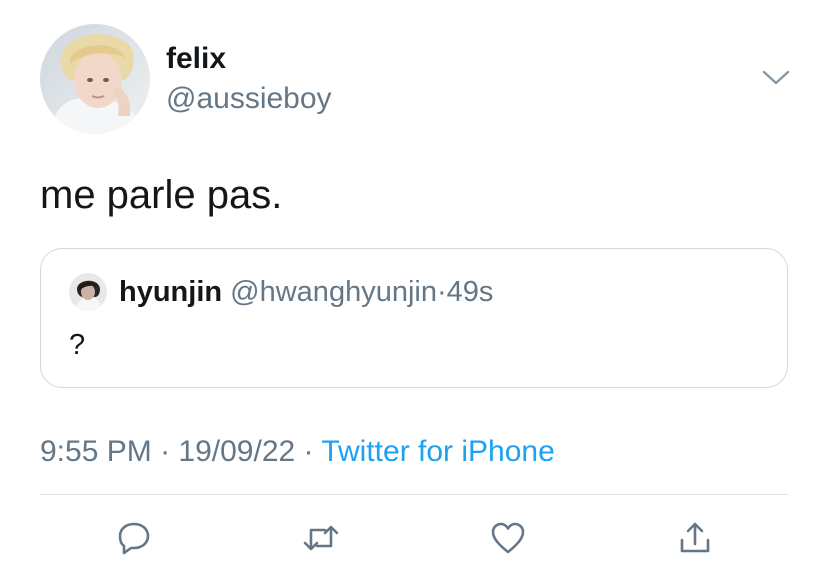  I want to click on reply-button, so click(134, 540).